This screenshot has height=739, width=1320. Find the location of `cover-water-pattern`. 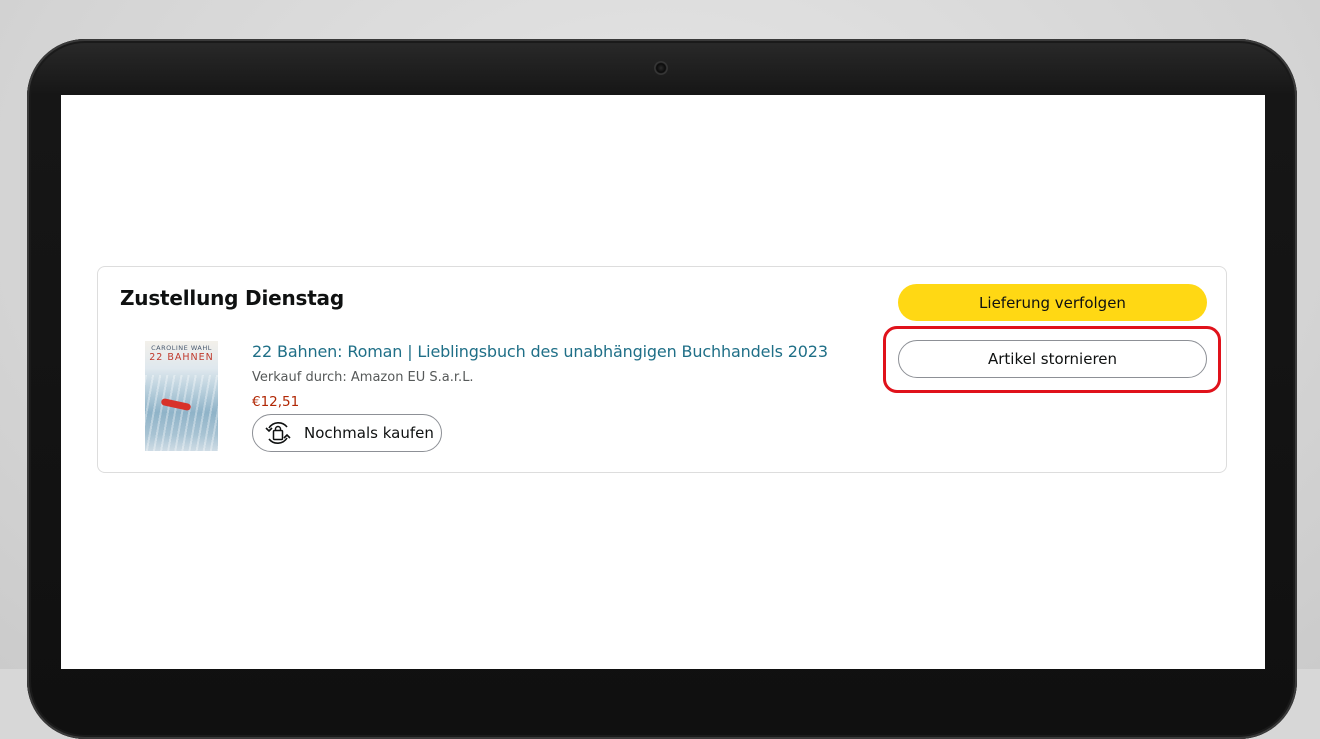

cover-water-pattern is located at coordinates (181, 413).